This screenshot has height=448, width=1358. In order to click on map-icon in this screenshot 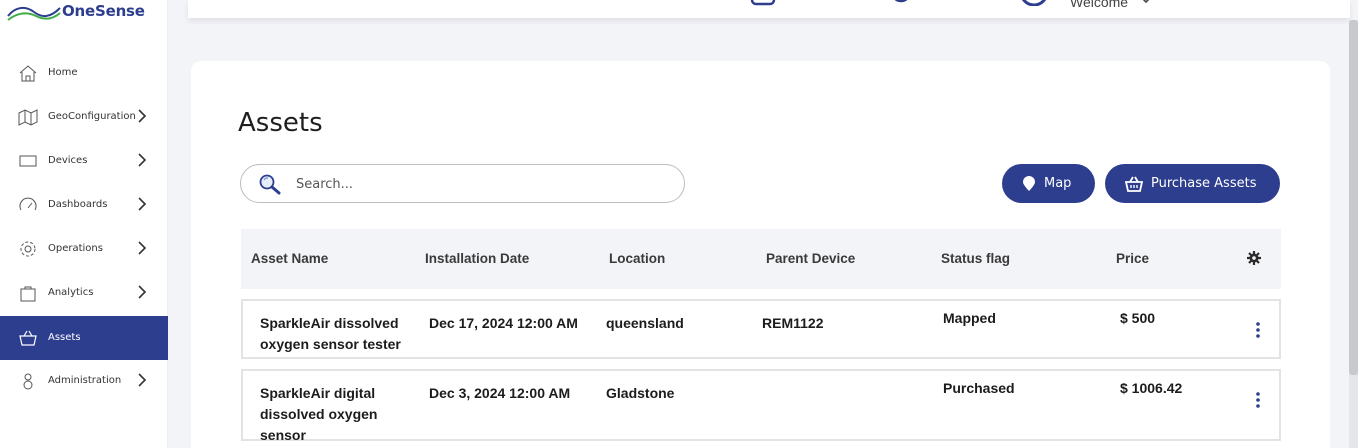, I will do `click(28, 117)`.